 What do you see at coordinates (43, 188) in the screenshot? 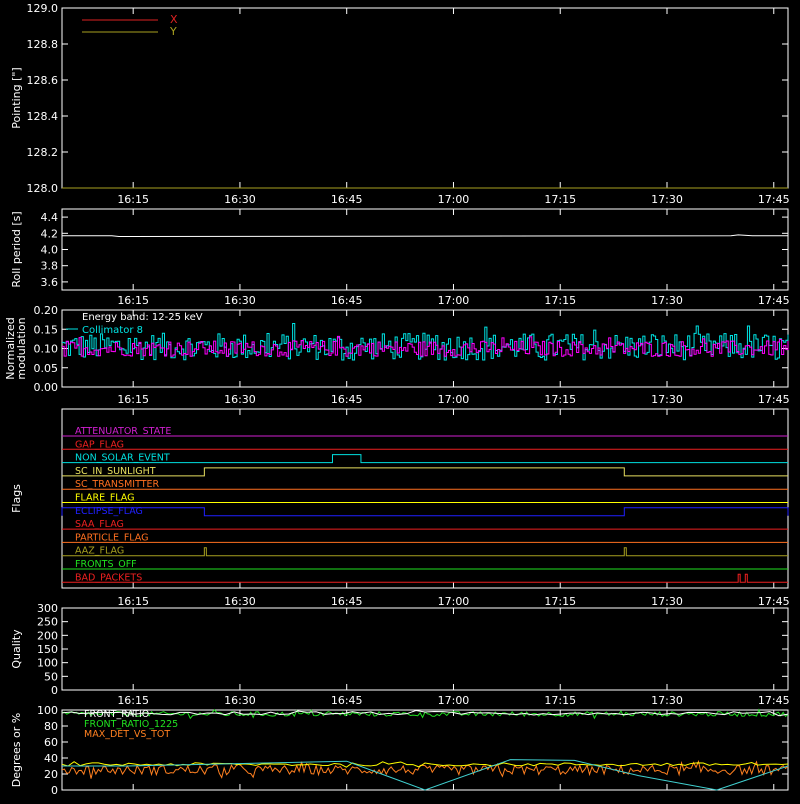
I see `y-tick-label: 128.0` at bounding box center [43, 188].